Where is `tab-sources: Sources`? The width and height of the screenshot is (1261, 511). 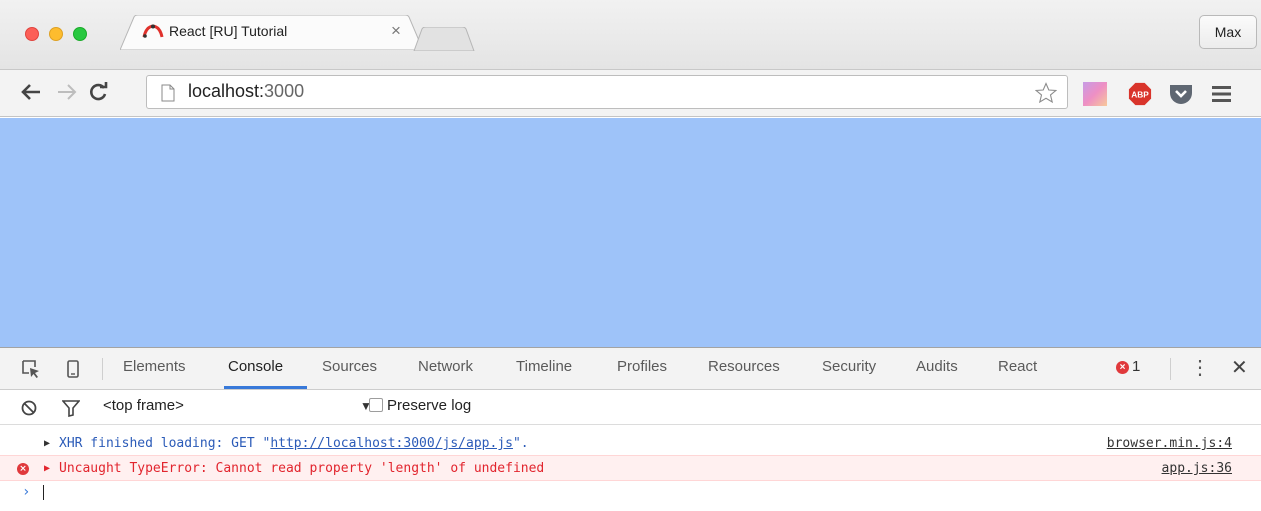 tab-sources: Sources is located at coordinates (349, 366).